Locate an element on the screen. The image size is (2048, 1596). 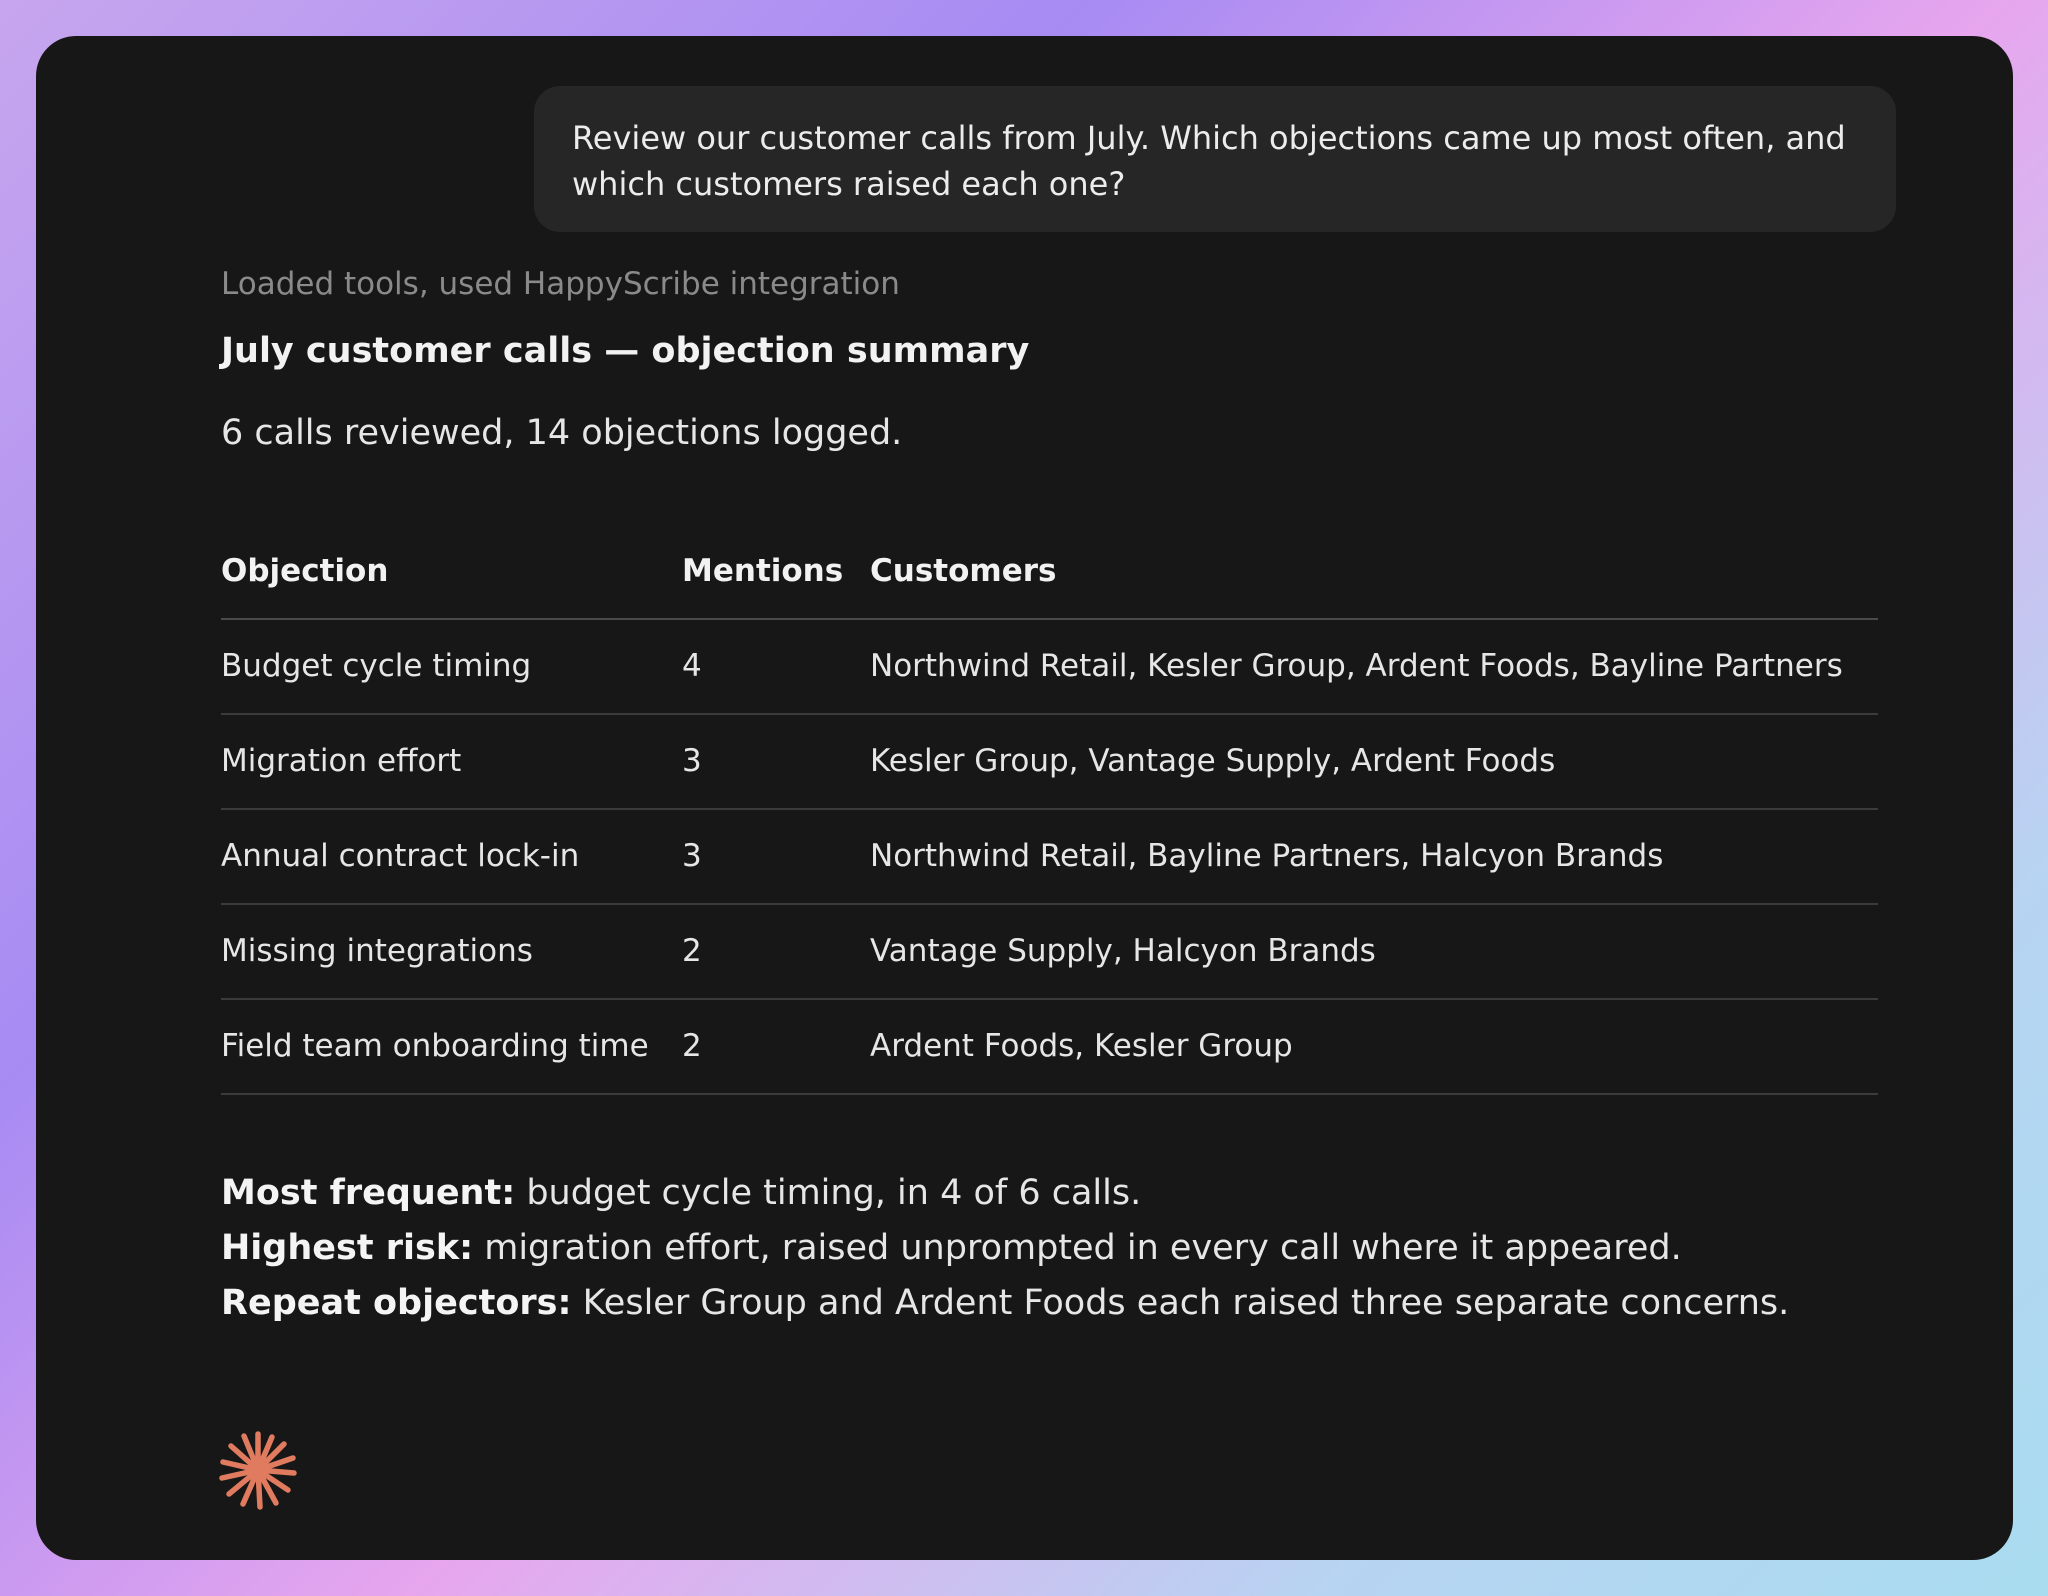
finding-label: Highest risk: is located at coordinates (347, 1248).